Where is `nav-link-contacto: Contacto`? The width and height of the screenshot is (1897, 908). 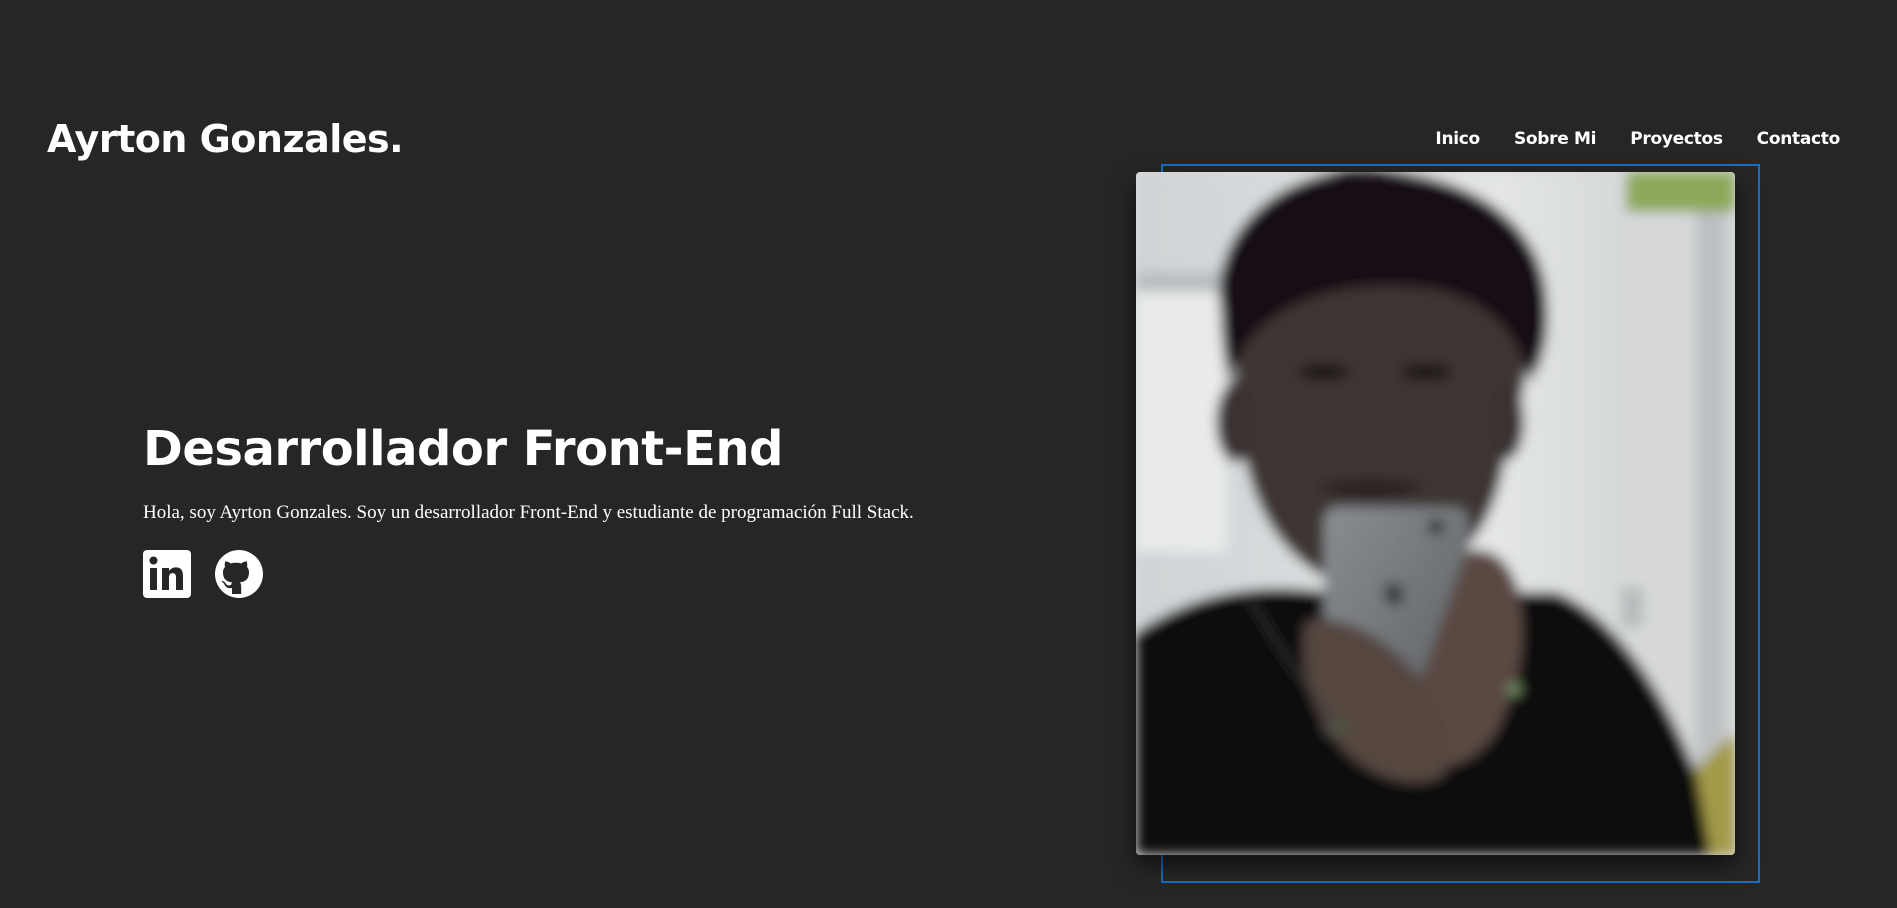
nav-link-contacto: Contacto is located at coordinates (1799, 139).